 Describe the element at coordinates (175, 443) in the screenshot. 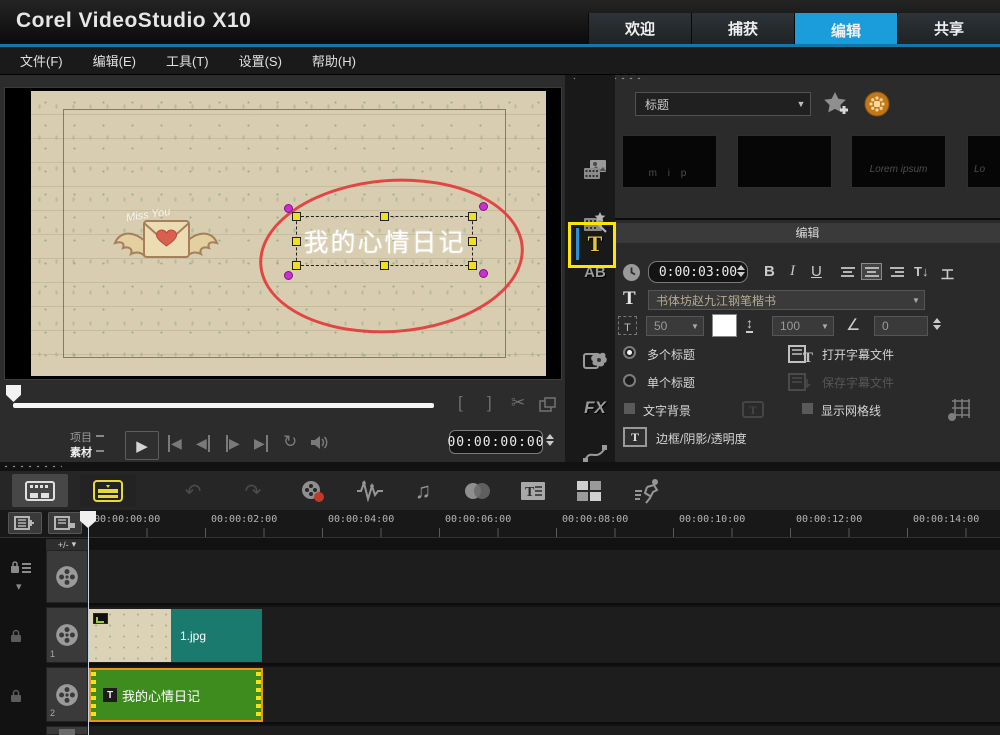

I see `go-to-start-icon: ◀` at that location.